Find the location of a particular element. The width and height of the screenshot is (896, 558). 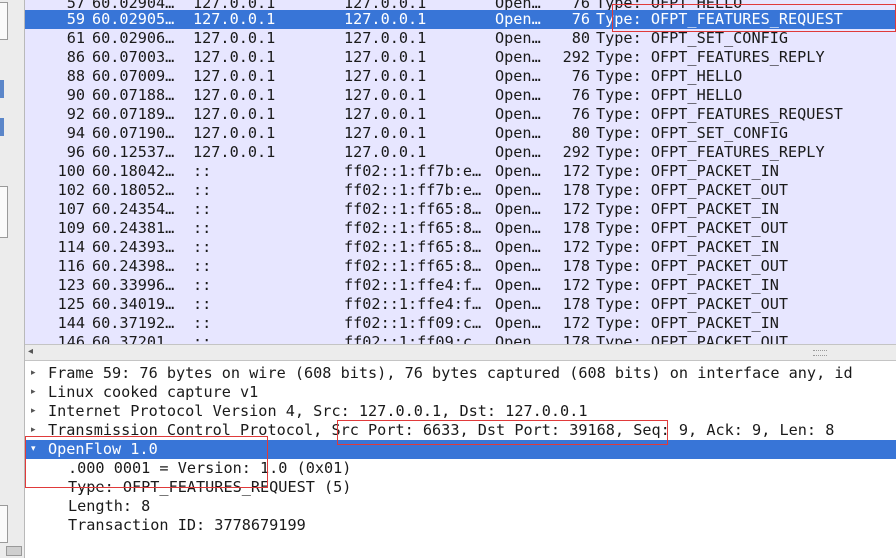

packet-number: 123 is located at coordinates (71, 285).